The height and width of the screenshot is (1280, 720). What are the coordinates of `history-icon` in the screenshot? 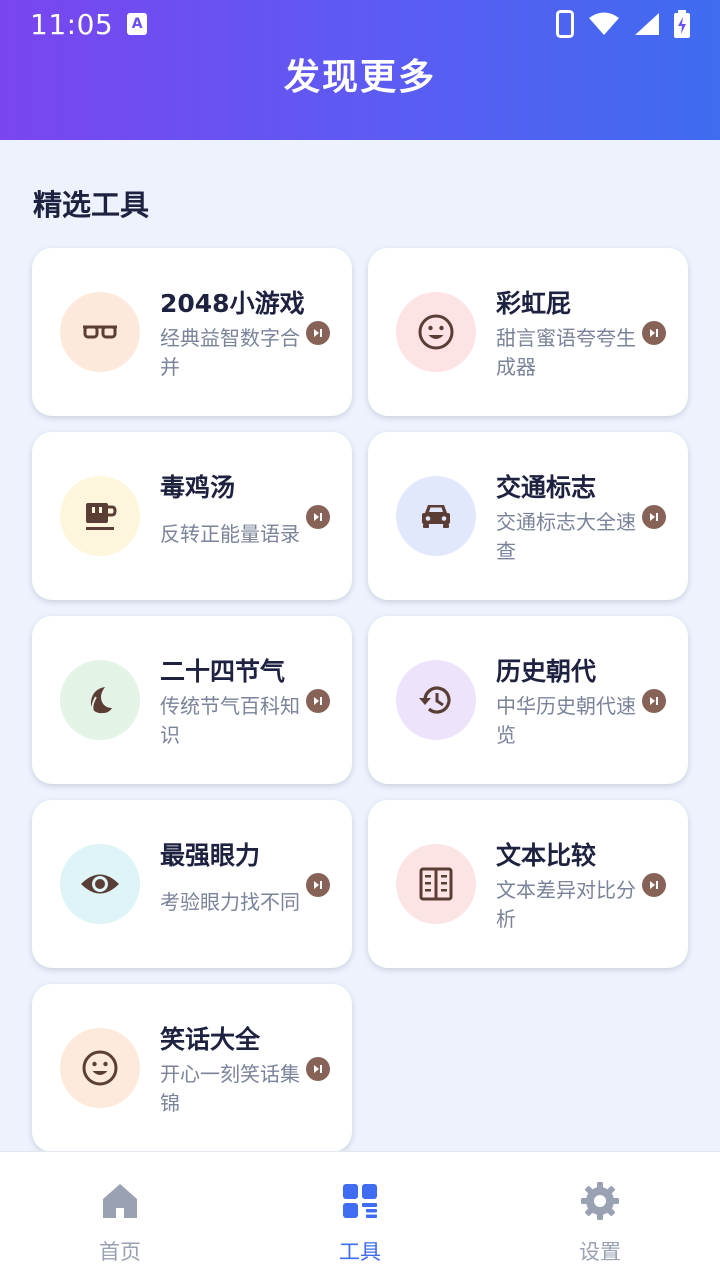 It's located at (435, 700).